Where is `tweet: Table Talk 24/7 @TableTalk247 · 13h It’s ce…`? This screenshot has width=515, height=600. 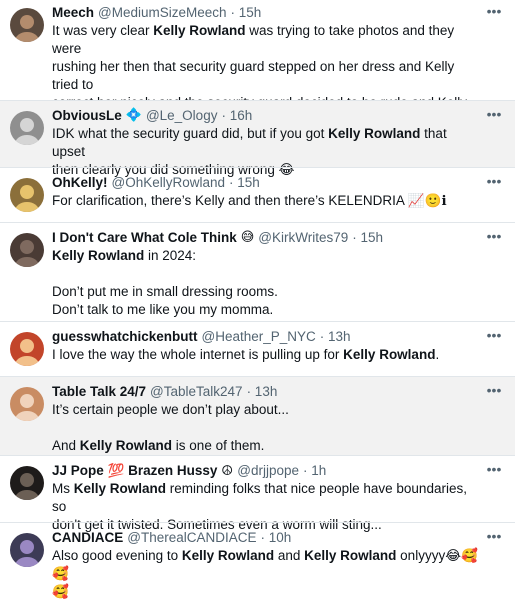 tweet: Table Talk 24/7 @TableTalk247 · 13h It’s ce… is located at coordinates (257, 416).